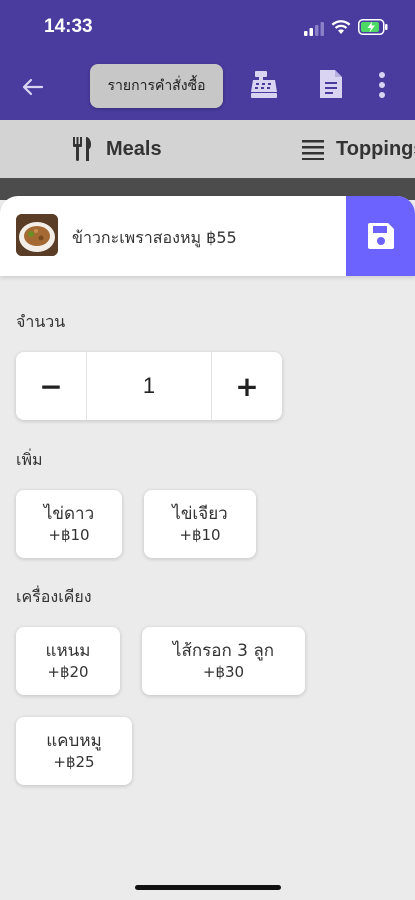 The height and width of the screenshot is (900, 415). Describe the element at coordinates (51, 386) in the screenshot. I see `decrement-button: −` at that location.